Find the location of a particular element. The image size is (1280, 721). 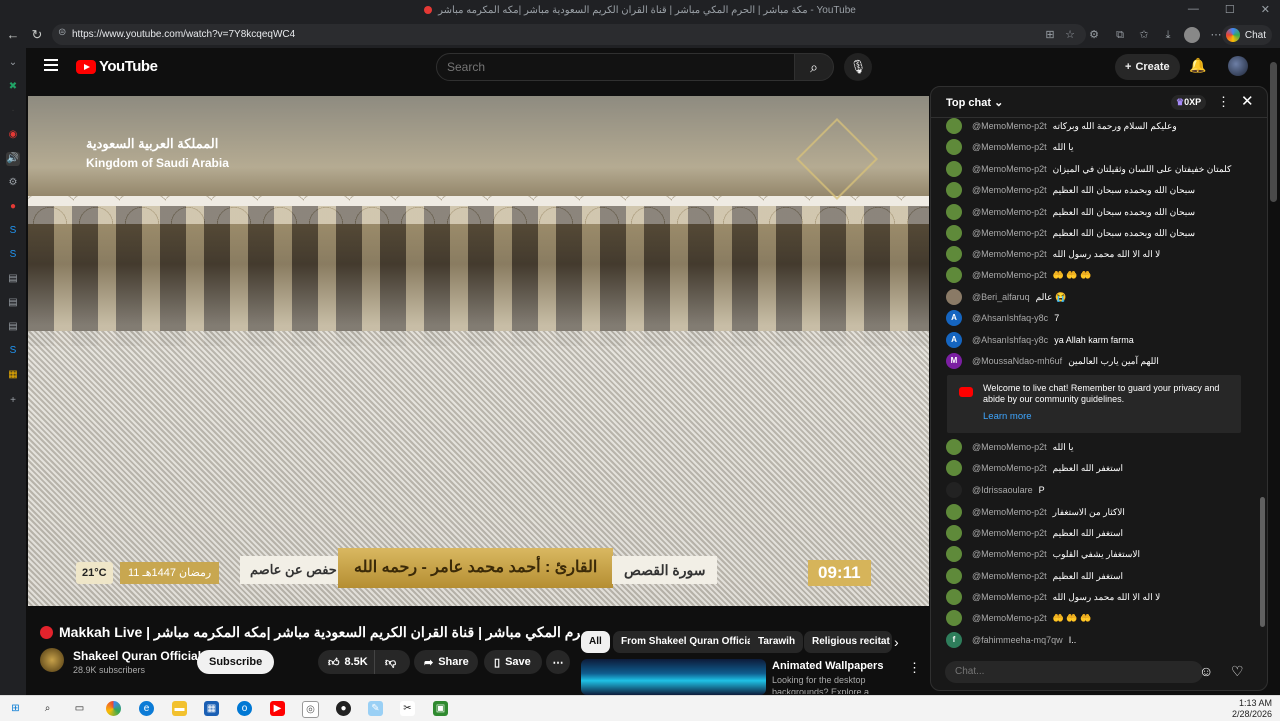

recommendation-menu-icon: ⋮ is located at coordinates (914, 668).